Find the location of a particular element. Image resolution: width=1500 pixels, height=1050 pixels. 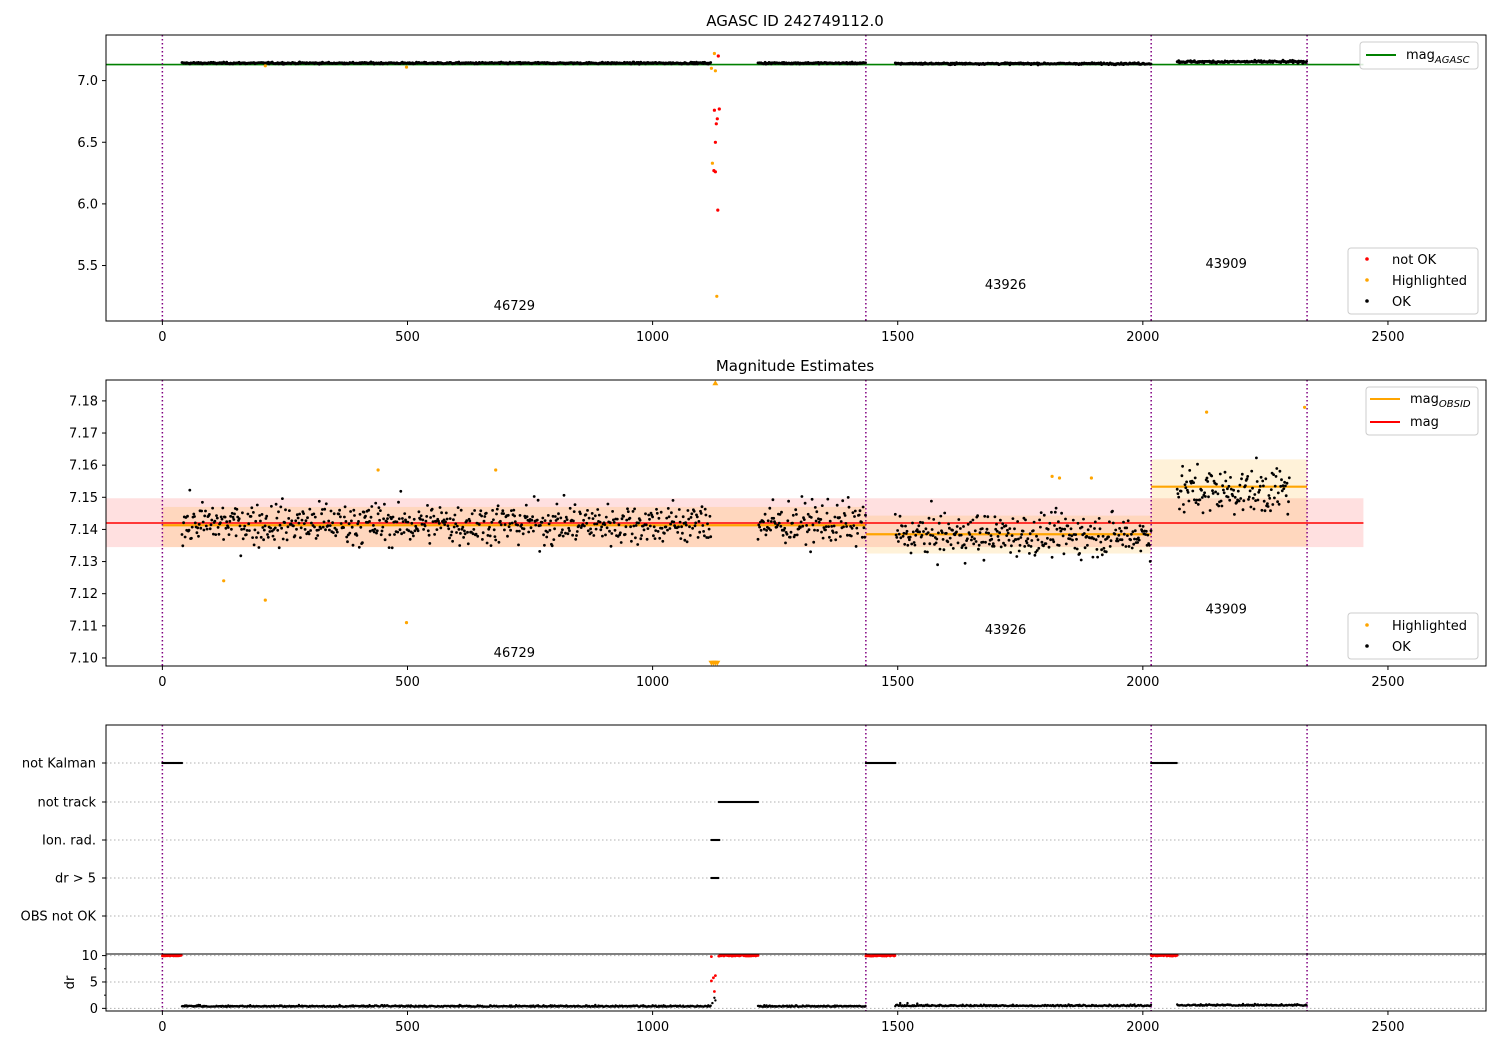

legend-label-text: not OK is located at coordinates (1414, 260).